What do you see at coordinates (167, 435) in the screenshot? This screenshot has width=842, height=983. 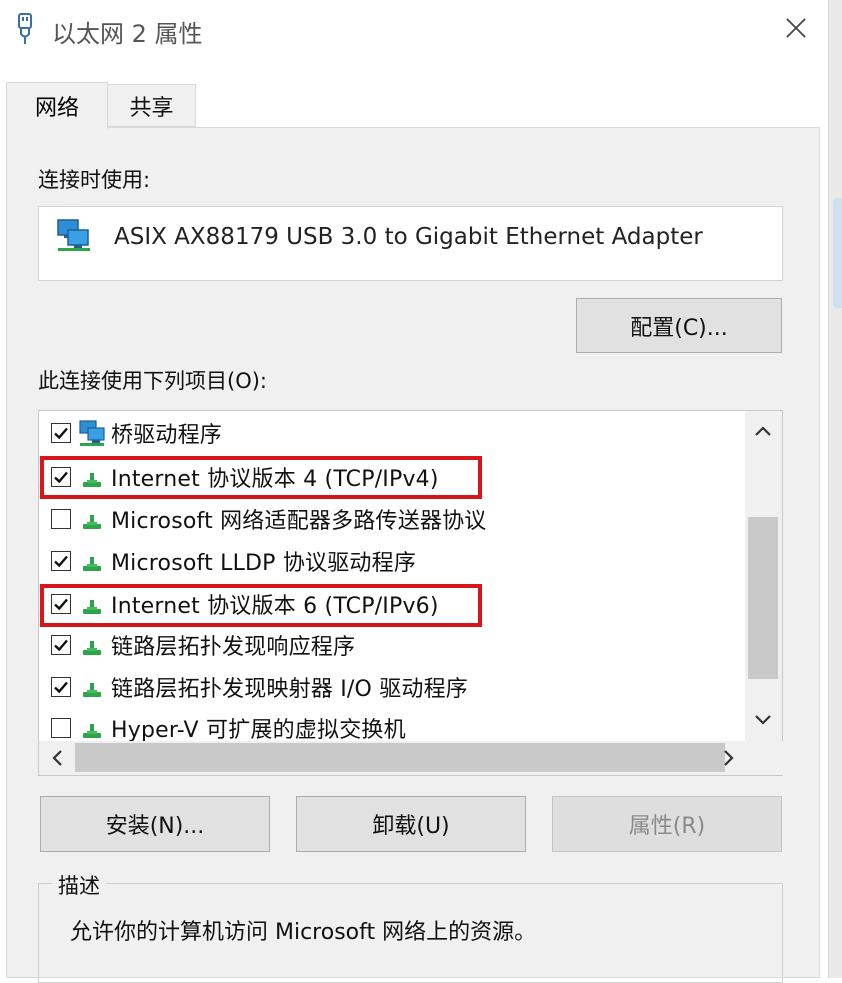 I see `list-item-label: 桥驱动程序` at bounding box center [167, 435].